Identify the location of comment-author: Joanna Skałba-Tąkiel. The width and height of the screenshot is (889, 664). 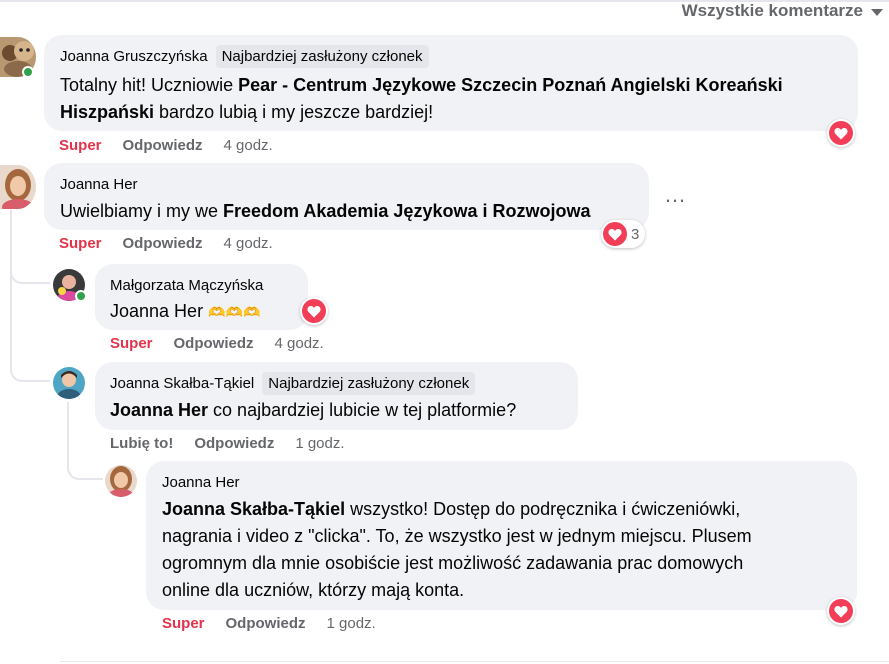
(182, 383).